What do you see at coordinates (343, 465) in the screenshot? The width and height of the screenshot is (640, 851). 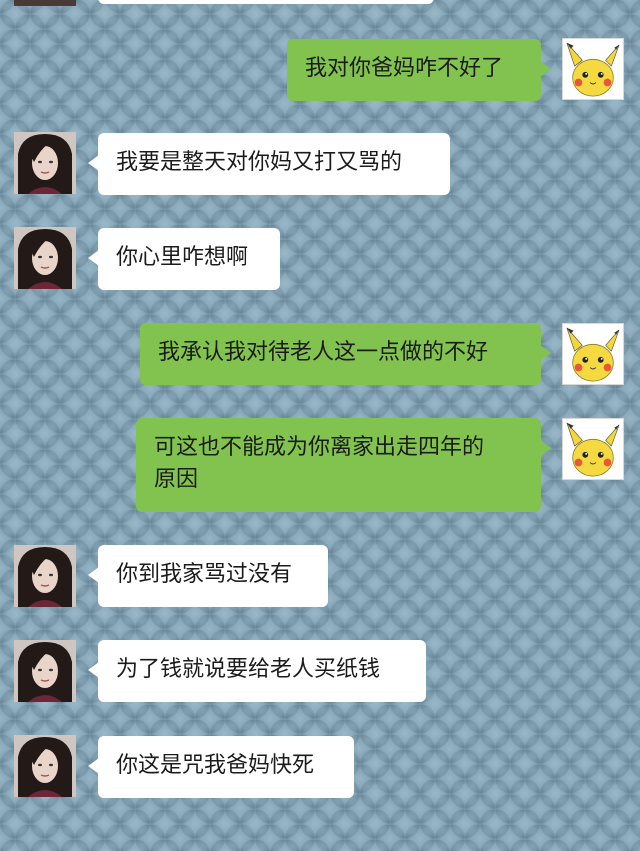 I see `message-bubble: 可这也不能成为你离家出走四年的 原因` at bounding box center [343, 465].